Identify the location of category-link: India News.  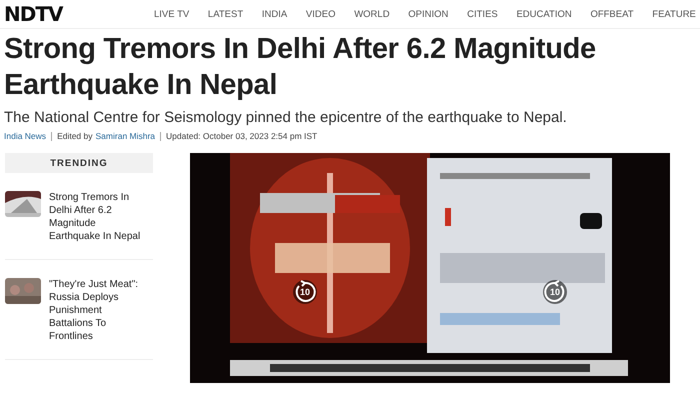
(25, 136).